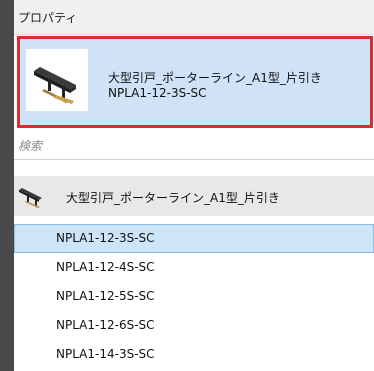 The width and height of the screenshot is (374, 371). Describe the element at coordinates (48, 18) in the screenshot. I see `properties-title: プロパティ` at that location.